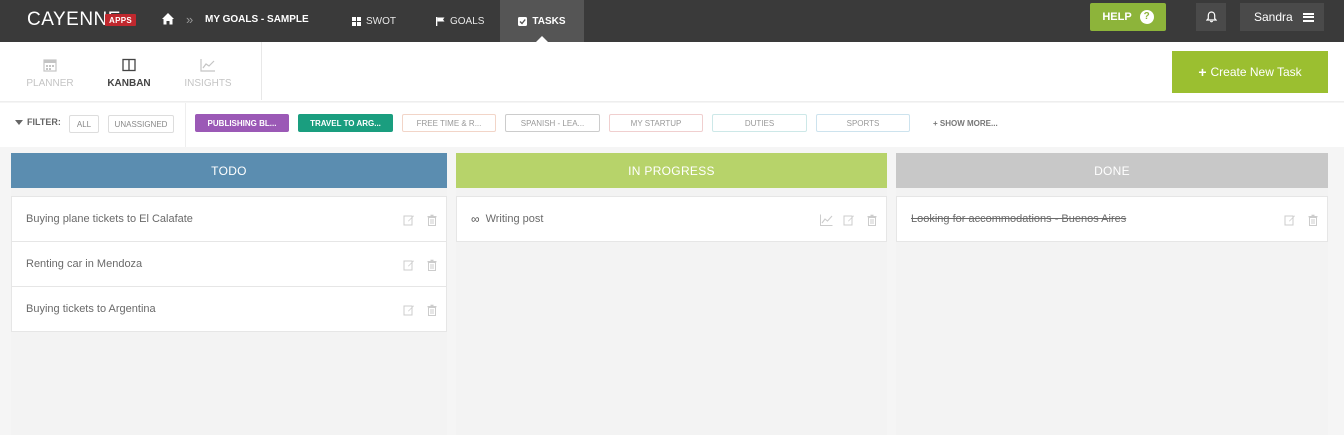 Image resolution: width=1344 pixels, height=435 pixels. I want to click on create-task-button: + Create New Task, so click(1250, 72).